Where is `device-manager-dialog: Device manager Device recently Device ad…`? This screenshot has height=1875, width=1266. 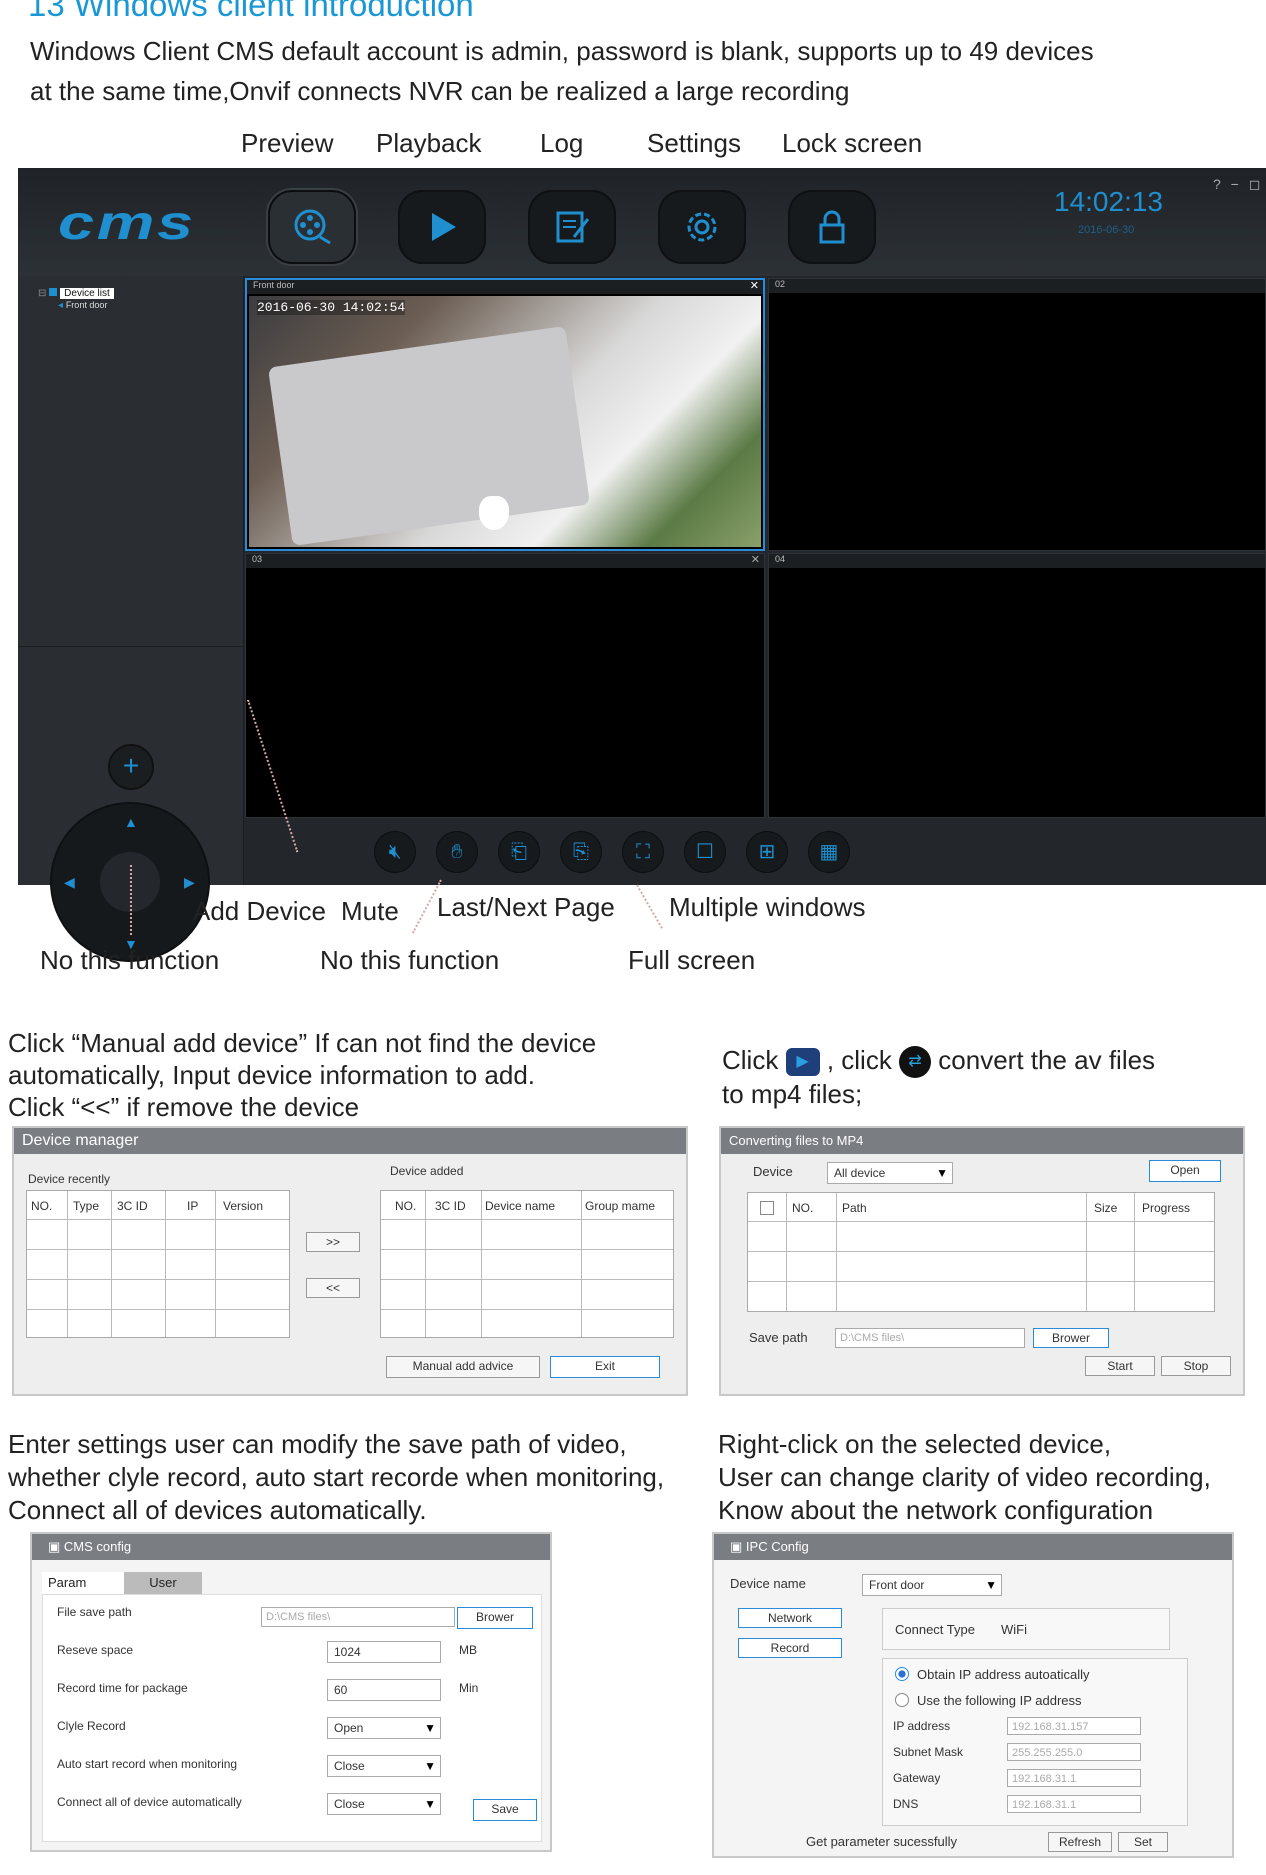 device-manager-dialog: Device manager Device recently Device ad… is located at coordinates (350, 1261).